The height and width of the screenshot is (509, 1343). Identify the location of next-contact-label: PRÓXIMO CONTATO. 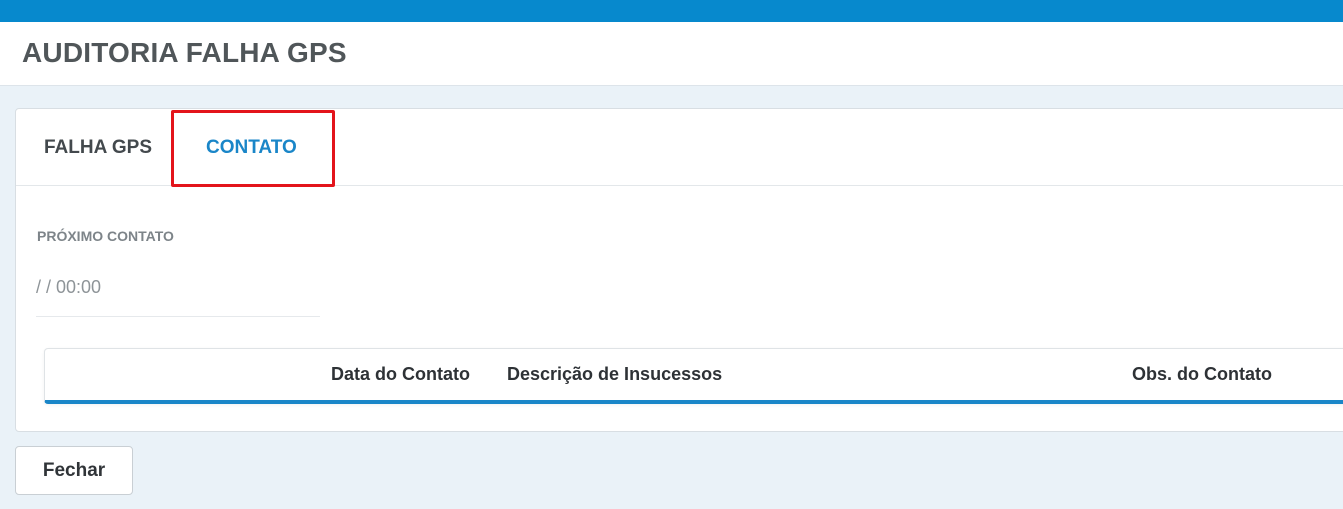
(105, 236).